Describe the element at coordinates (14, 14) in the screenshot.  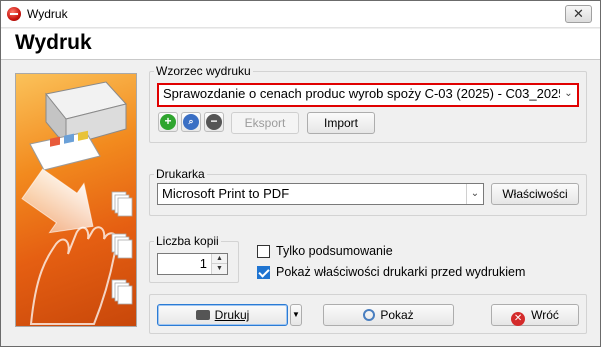
I see `app-logo-icon` at that location.